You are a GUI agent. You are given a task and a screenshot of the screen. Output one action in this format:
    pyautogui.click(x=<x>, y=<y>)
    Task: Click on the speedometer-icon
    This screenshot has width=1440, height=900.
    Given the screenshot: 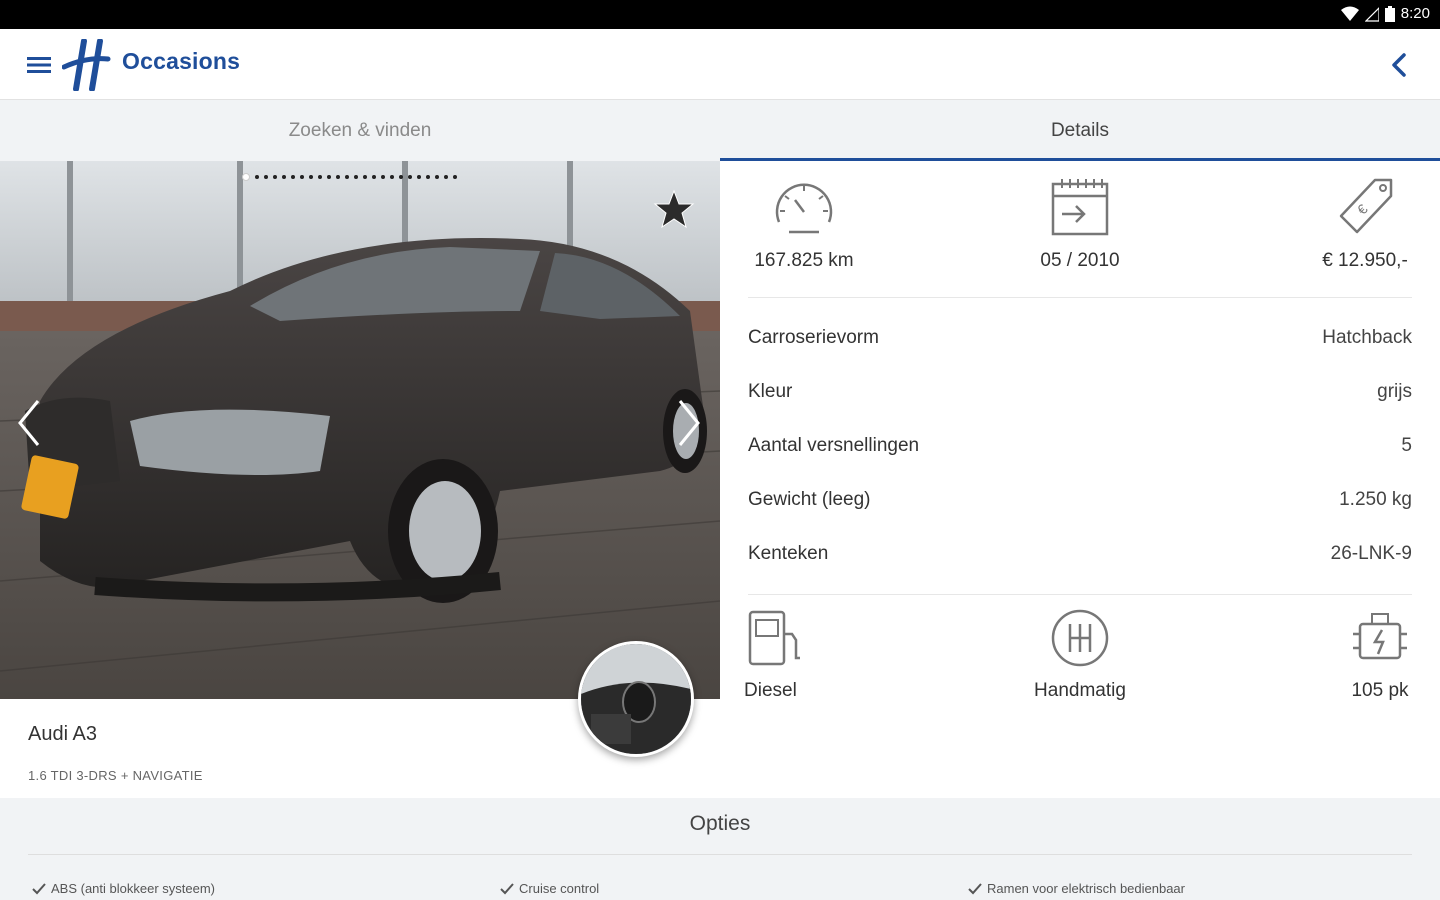 What is the action you would take?
    pyautogui.click(x=804, y=208)
    